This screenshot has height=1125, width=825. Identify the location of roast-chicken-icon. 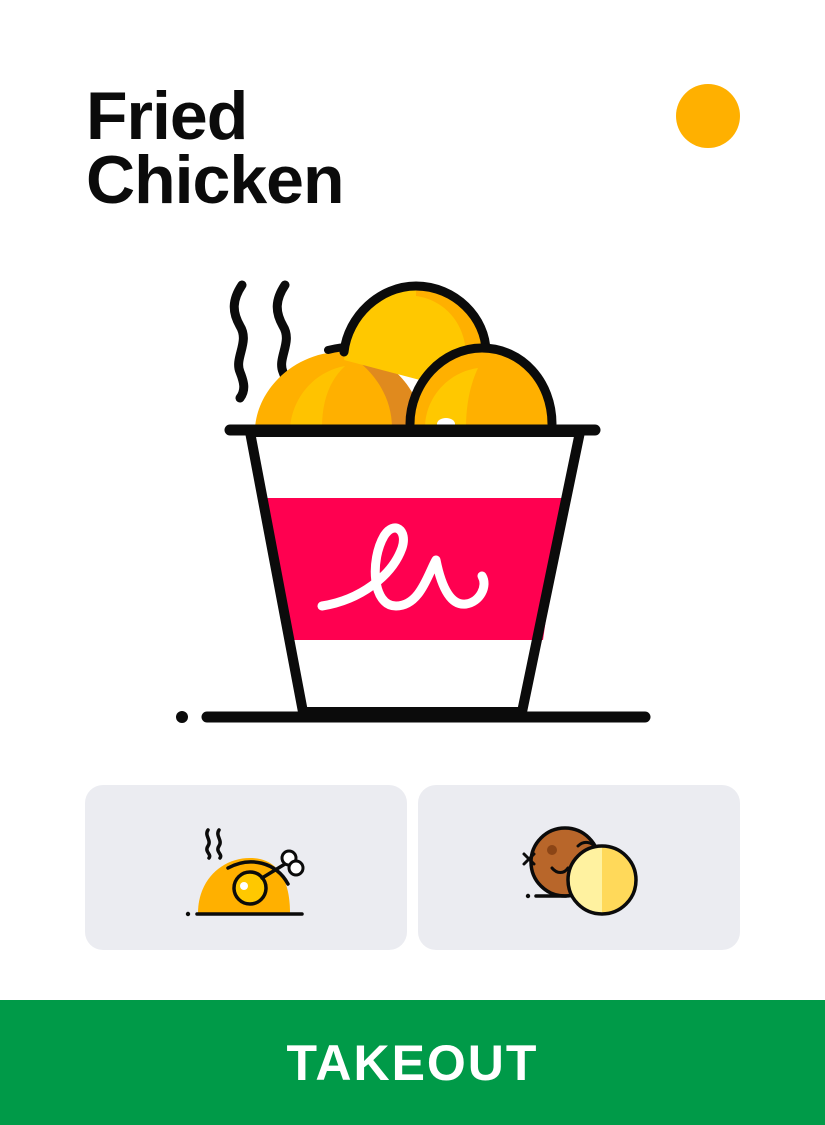
(245, 872).